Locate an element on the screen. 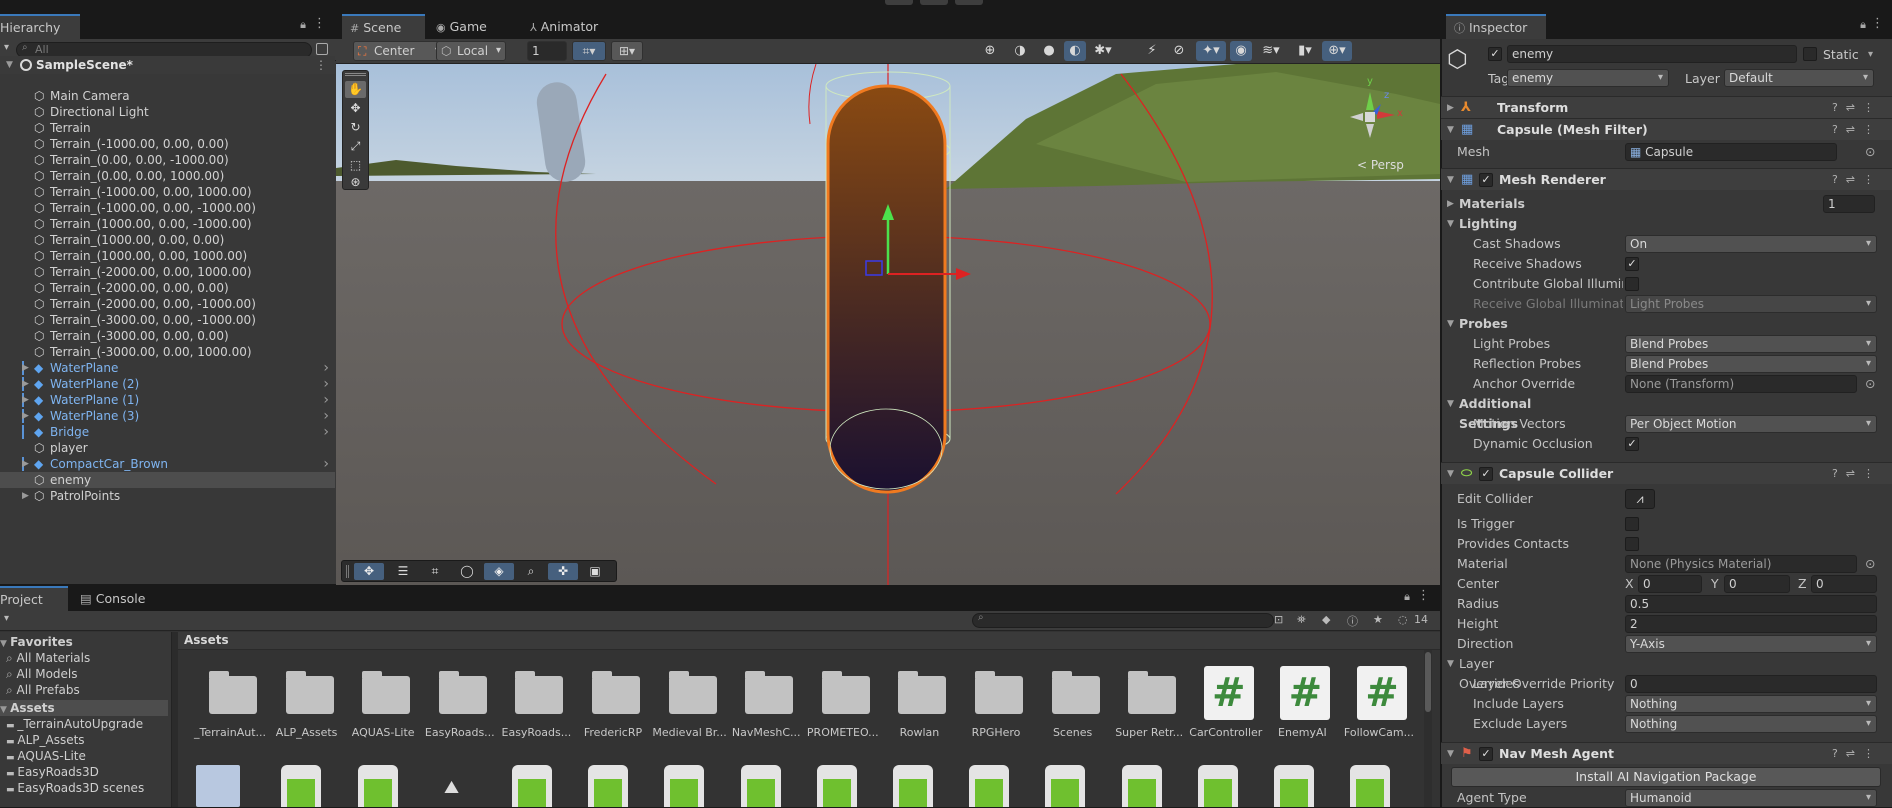  hierarchy-item: ▶ ◆ CompactCar_Brown › is located at coordinates (167, 464).